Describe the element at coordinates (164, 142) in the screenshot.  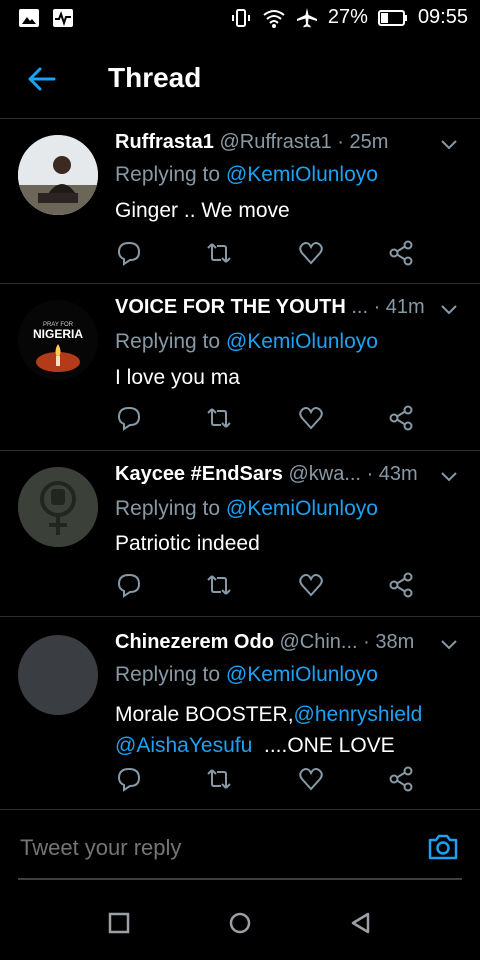
I see `display-name: Ruffrasta1` at that location.